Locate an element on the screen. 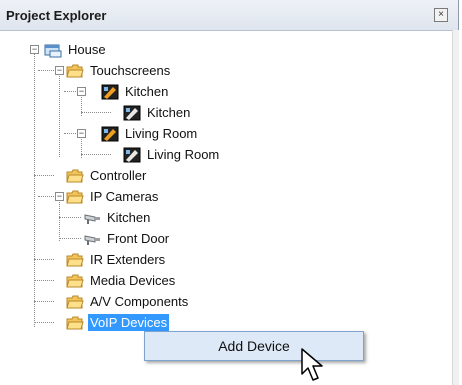 This screenshot has height=385, width=462. tree-item-camera-front-door: Front Door is located at coordinates (127, 238).